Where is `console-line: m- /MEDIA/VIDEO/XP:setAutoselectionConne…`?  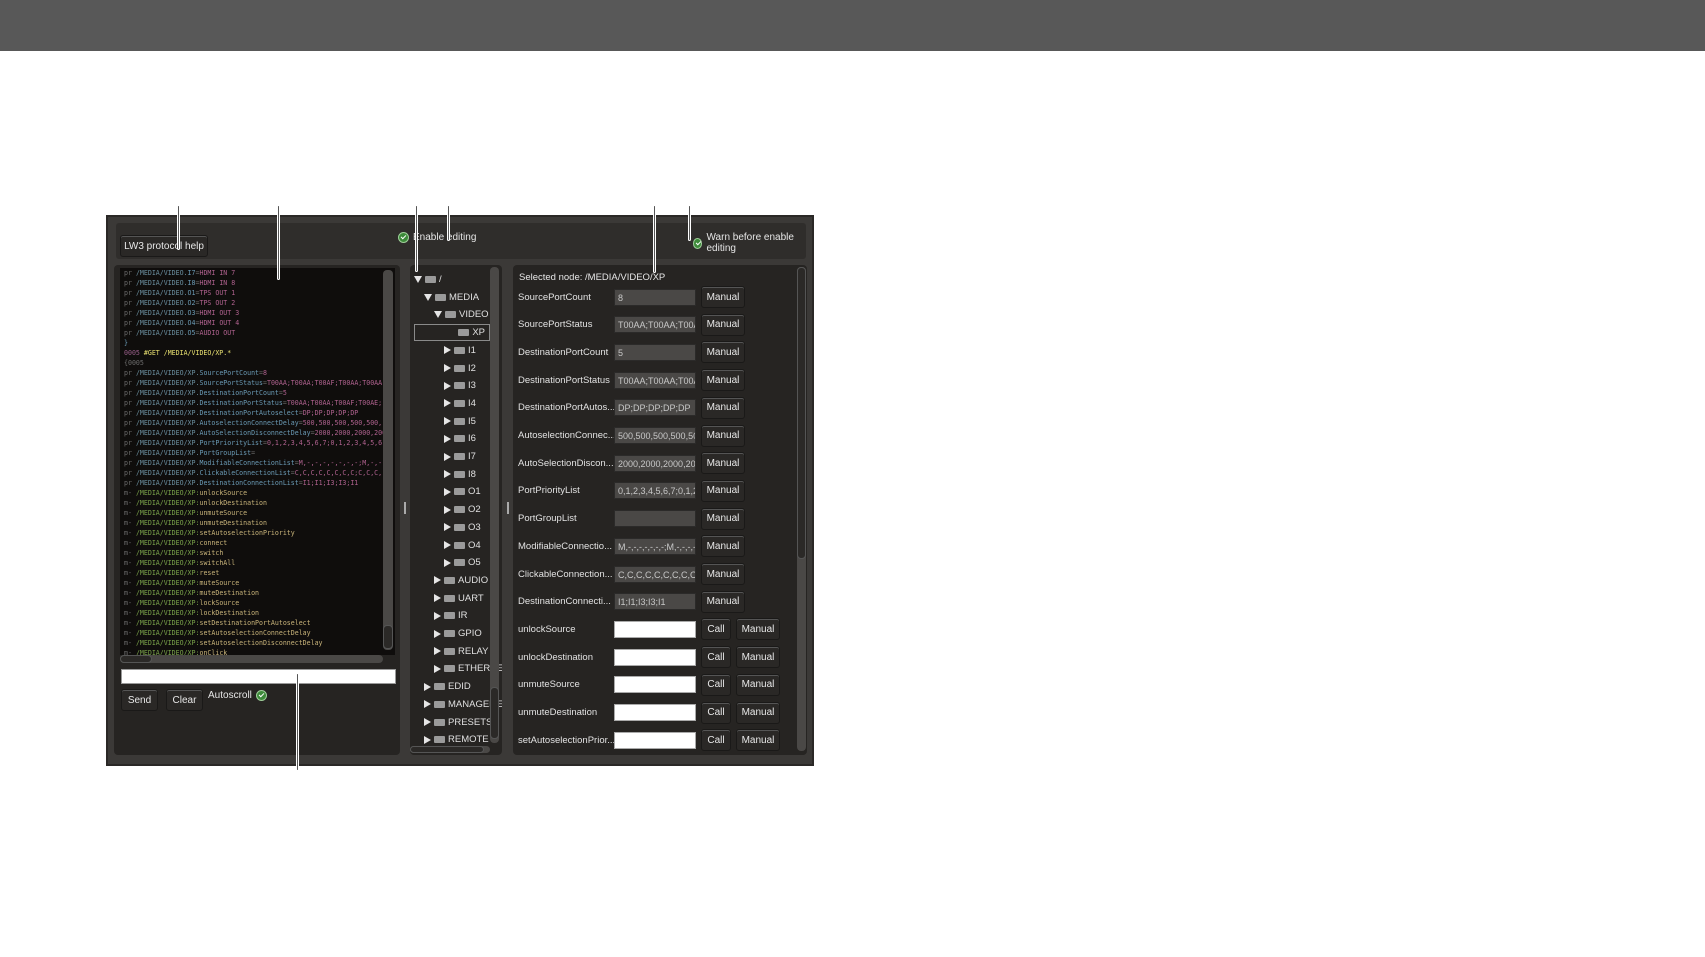 console-line: m- /MEDIA/VIDEO/XP:setAutoselectionConne… is located at coordinates (257, 633).